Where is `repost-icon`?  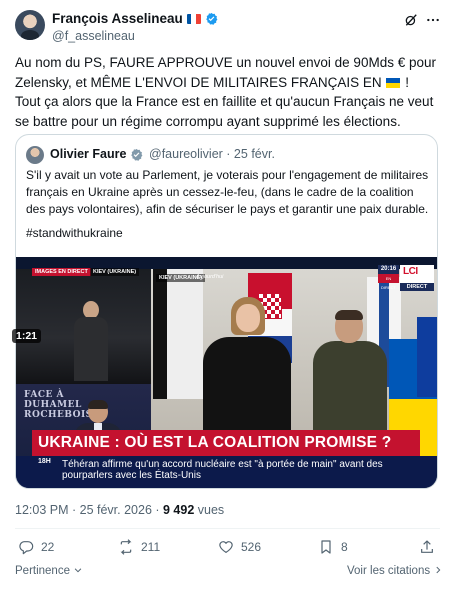
repost-icon is located at coordinates (126, 547).